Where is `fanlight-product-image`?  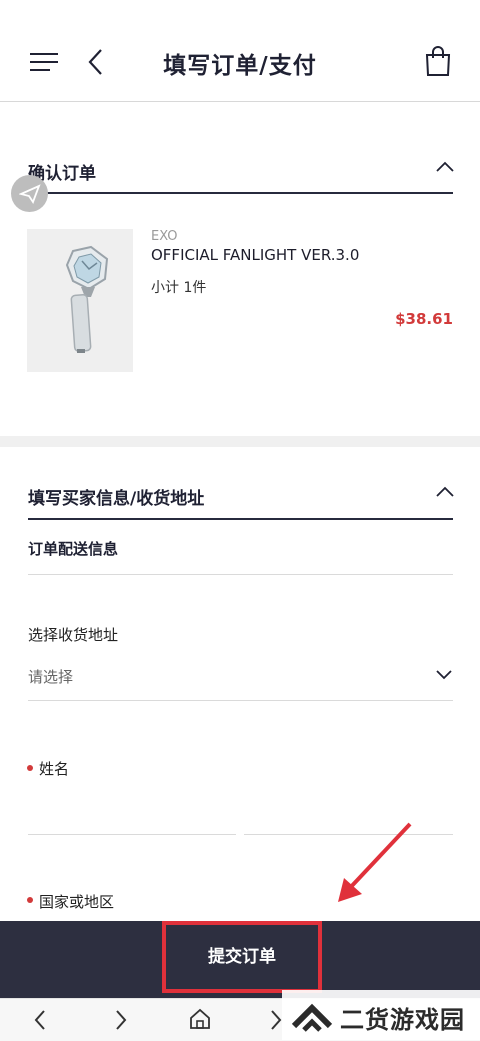
fanlight-product-image is located at coordinates (80, 300).